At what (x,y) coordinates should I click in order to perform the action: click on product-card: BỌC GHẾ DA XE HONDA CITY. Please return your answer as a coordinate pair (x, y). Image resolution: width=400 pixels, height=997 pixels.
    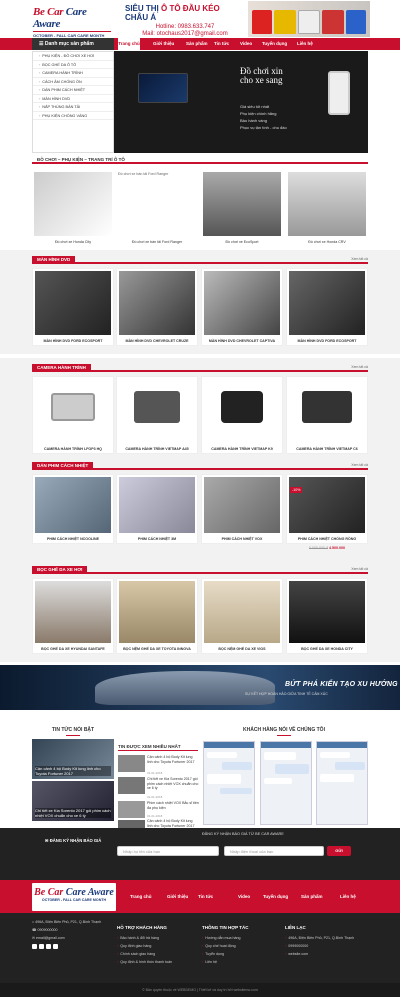
    Looking at the image, I should click on (327, 616).